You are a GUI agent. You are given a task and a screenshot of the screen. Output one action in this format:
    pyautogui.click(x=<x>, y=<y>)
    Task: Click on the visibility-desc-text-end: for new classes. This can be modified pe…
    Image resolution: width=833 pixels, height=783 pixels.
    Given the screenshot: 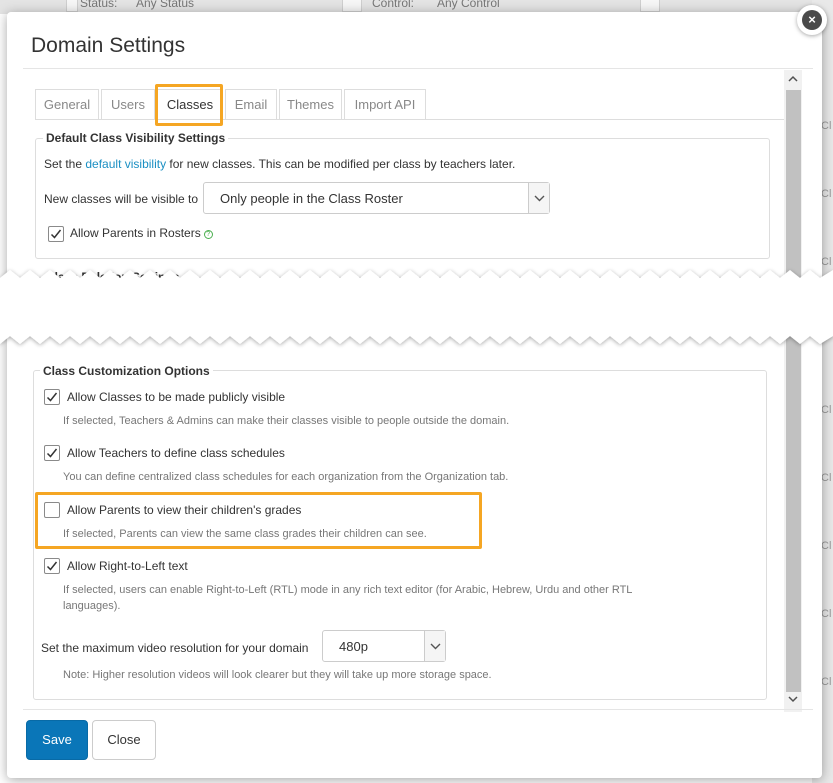 What is the action you would take?
    pyautogui.click(x=341, y=164)
    